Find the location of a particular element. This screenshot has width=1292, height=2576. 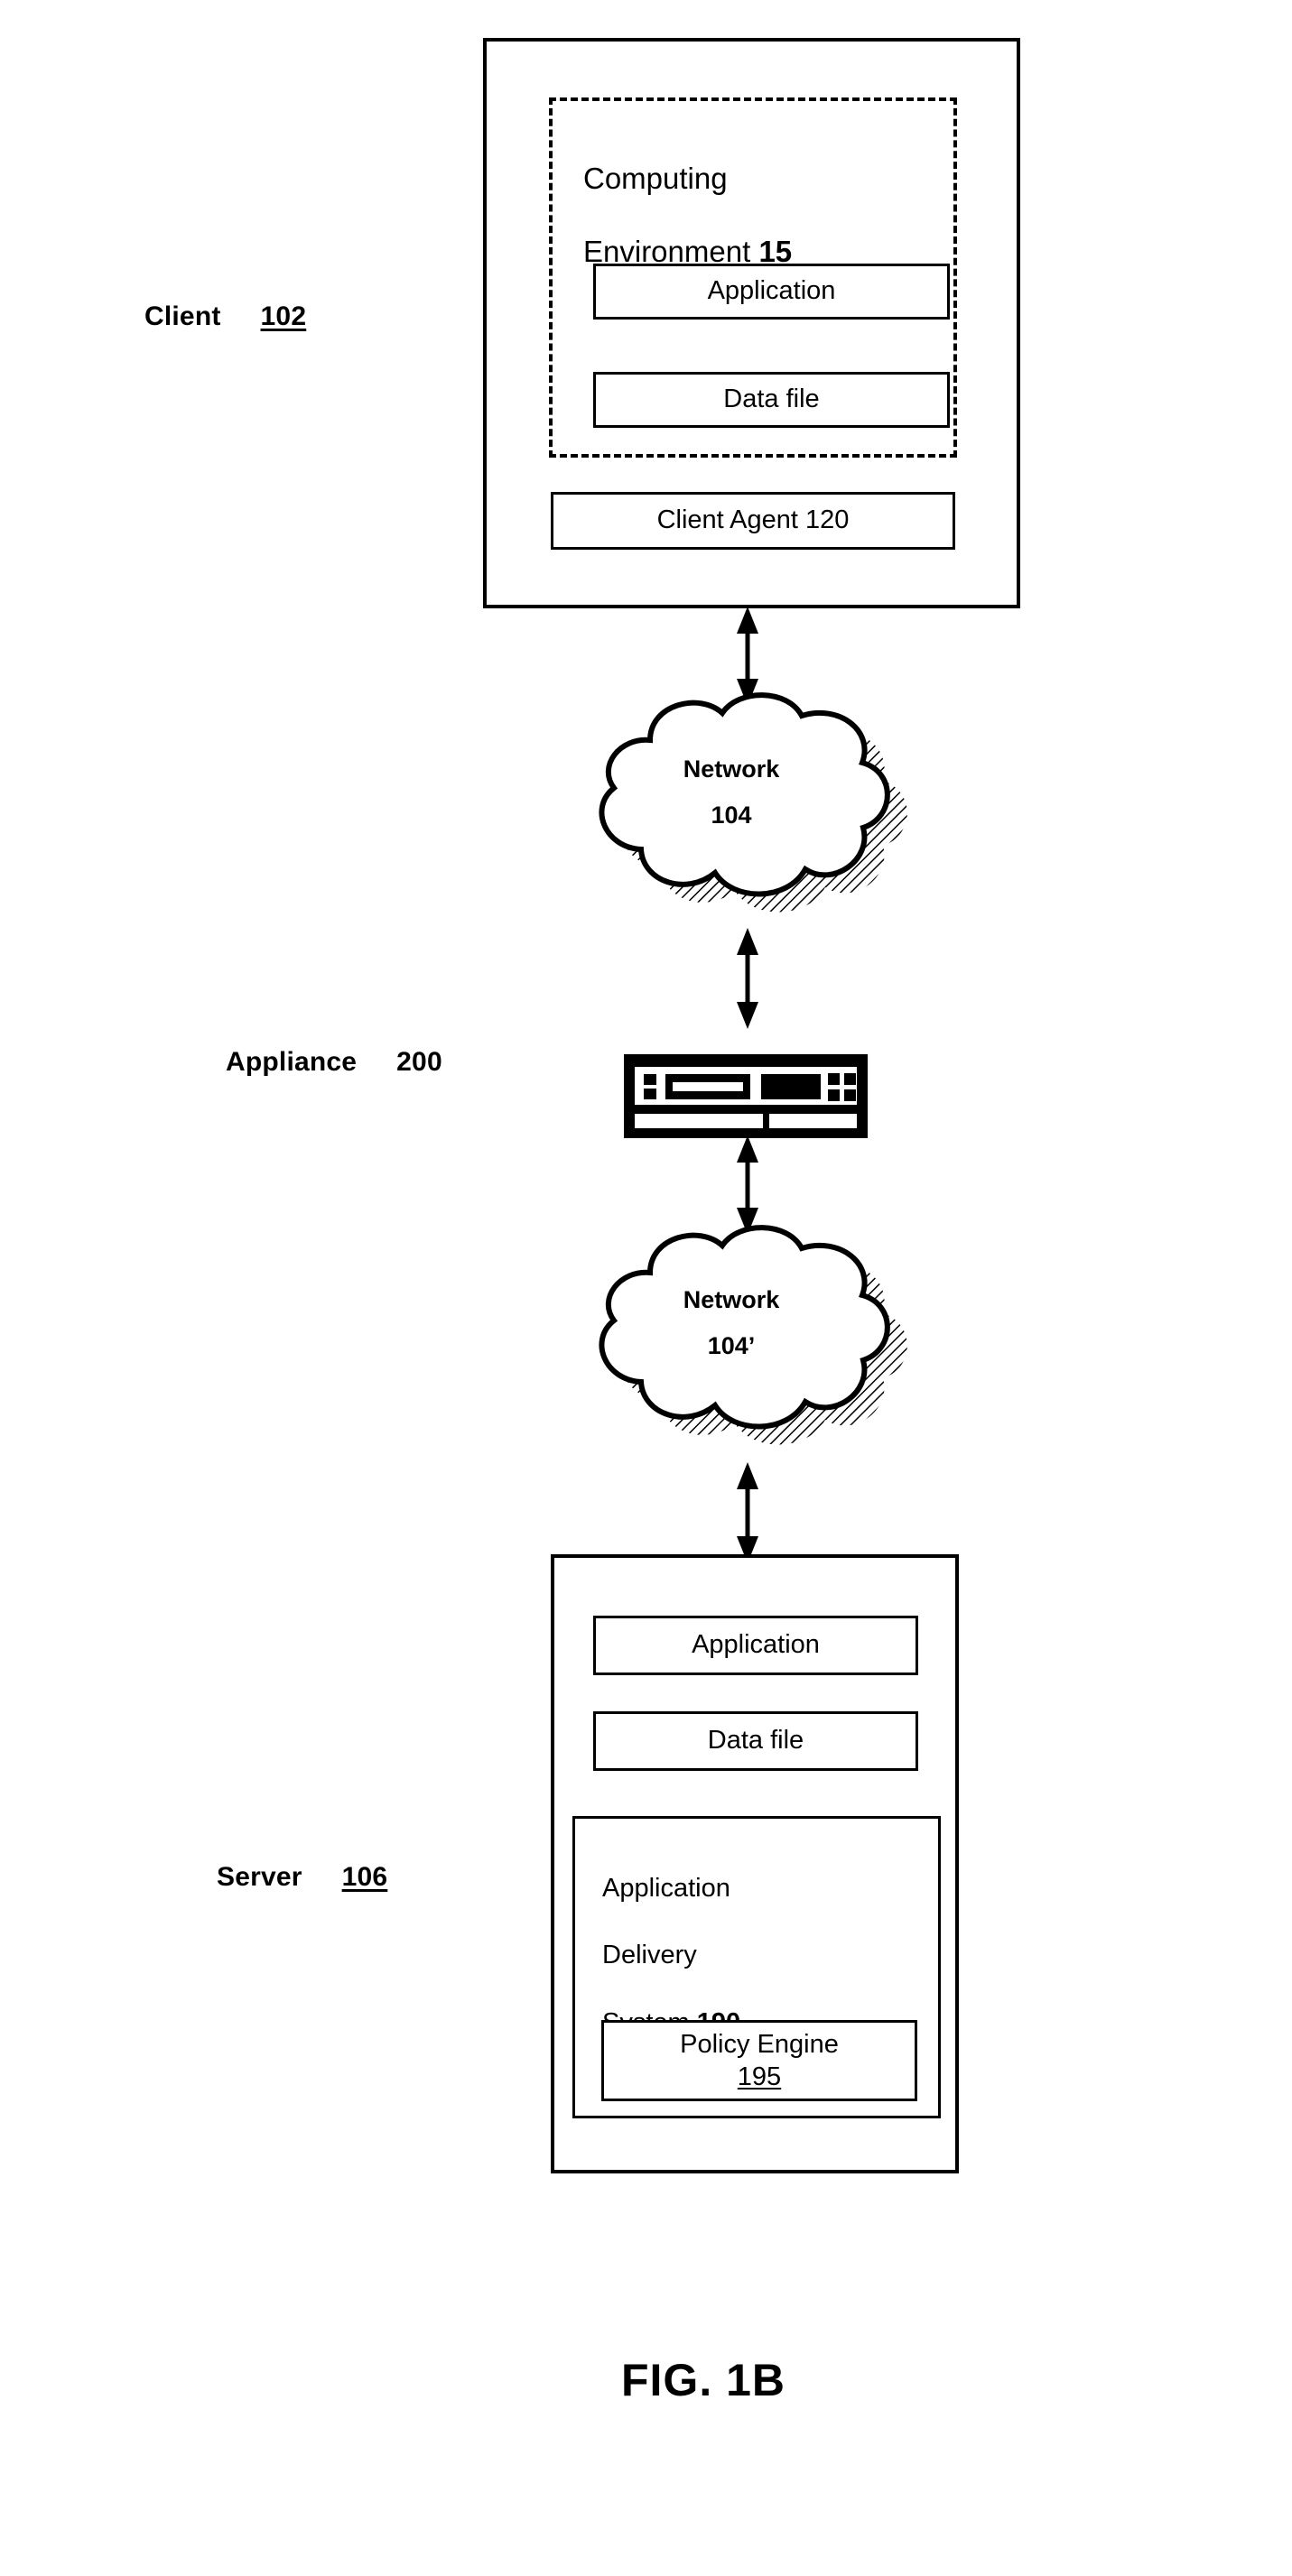

server-data-file-box: Data file is located at coordinates (755, 1741).